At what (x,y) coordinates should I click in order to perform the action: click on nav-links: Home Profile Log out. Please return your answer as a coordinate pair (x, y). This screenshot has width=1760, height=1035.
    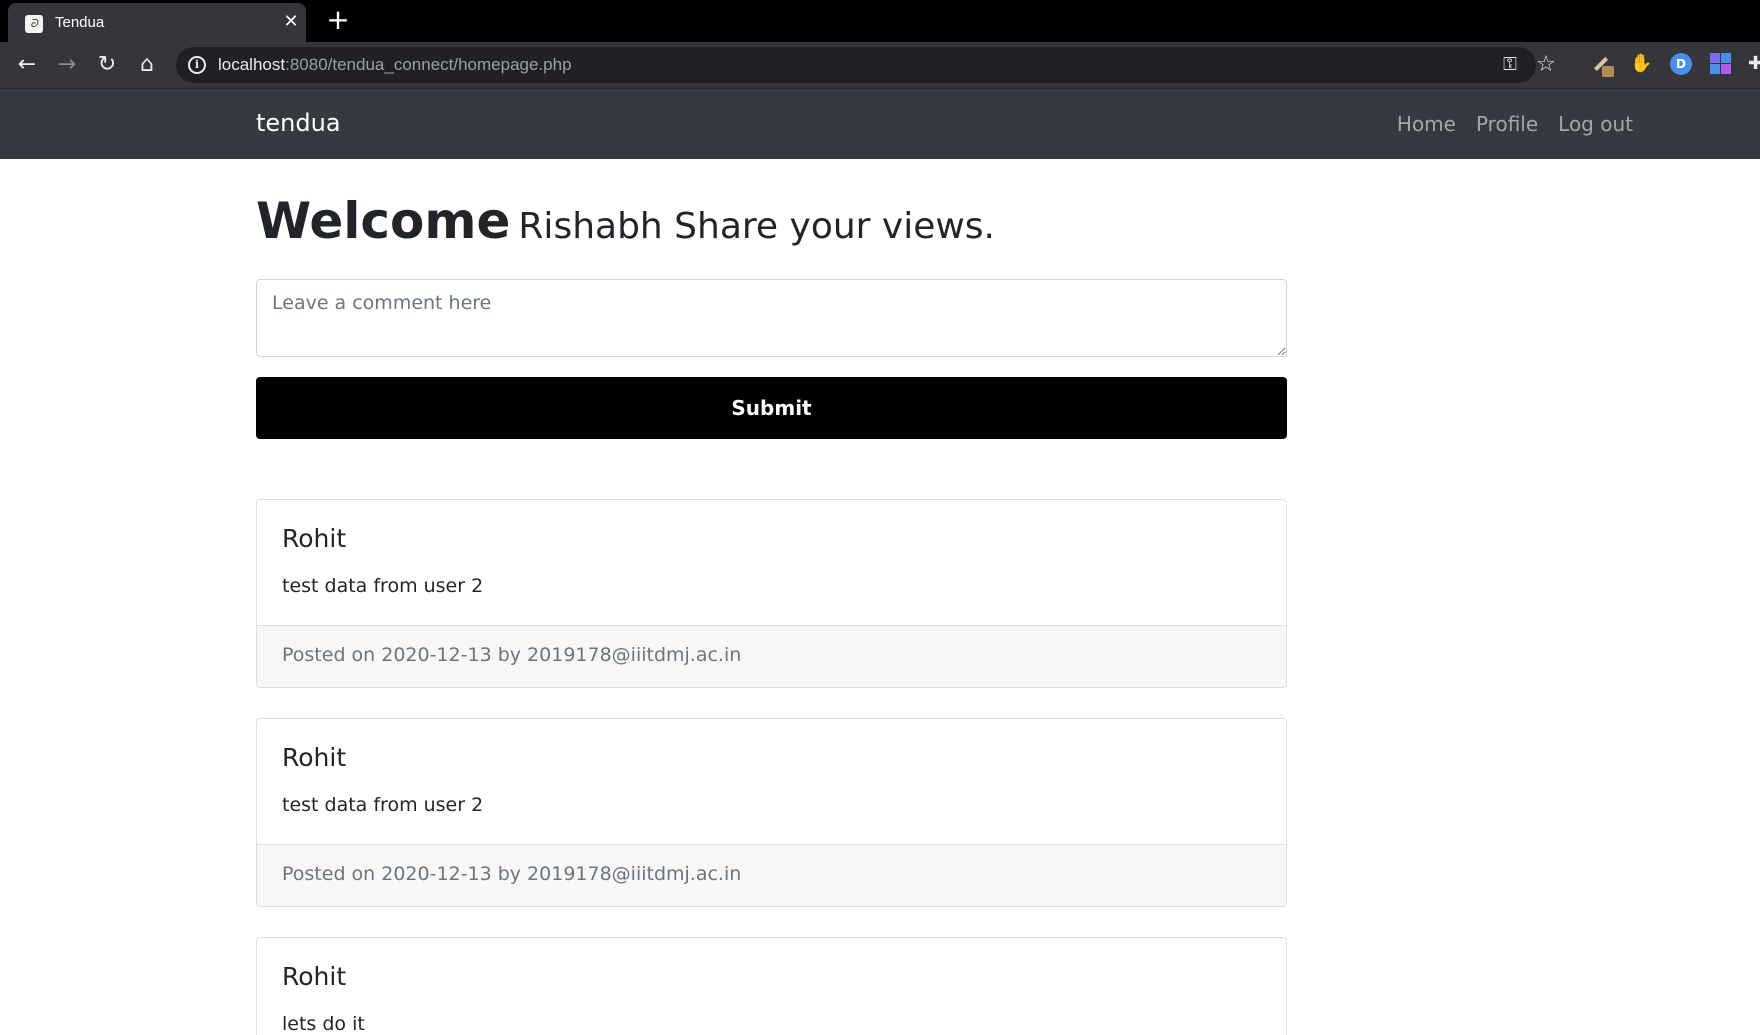
    Looking at the image, I should click on (1515, 124).